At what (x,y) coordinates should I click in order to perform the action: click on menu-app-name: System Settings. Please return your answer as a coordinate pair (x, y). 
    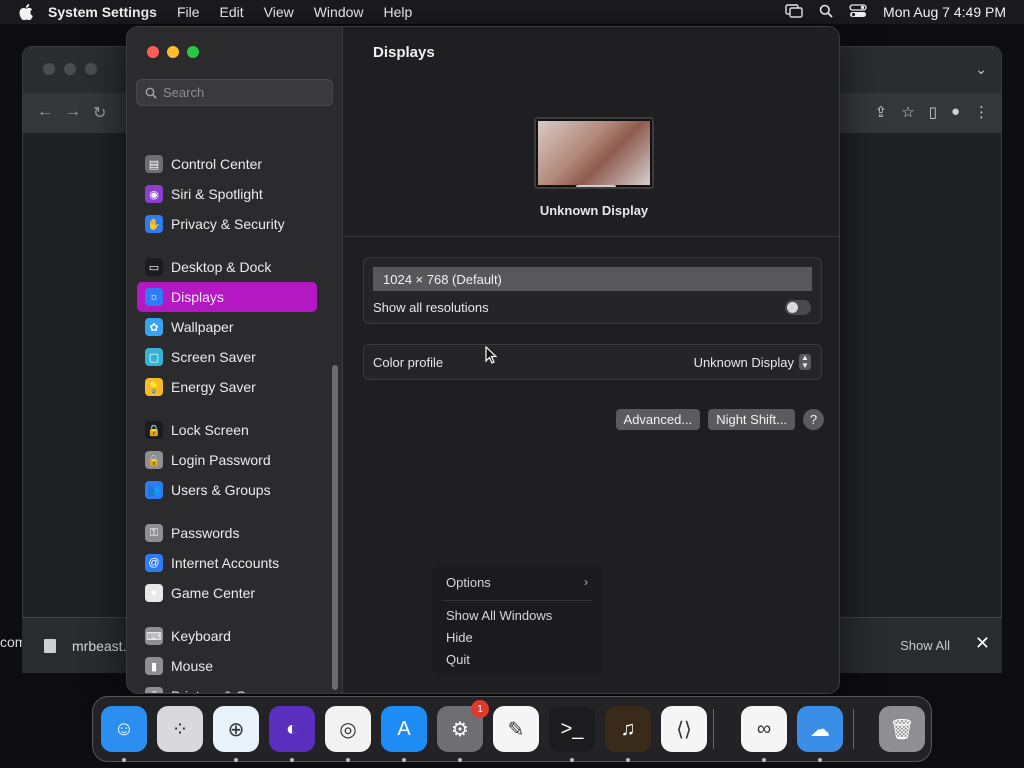
    Looking at the image, I should click on (102, 12).